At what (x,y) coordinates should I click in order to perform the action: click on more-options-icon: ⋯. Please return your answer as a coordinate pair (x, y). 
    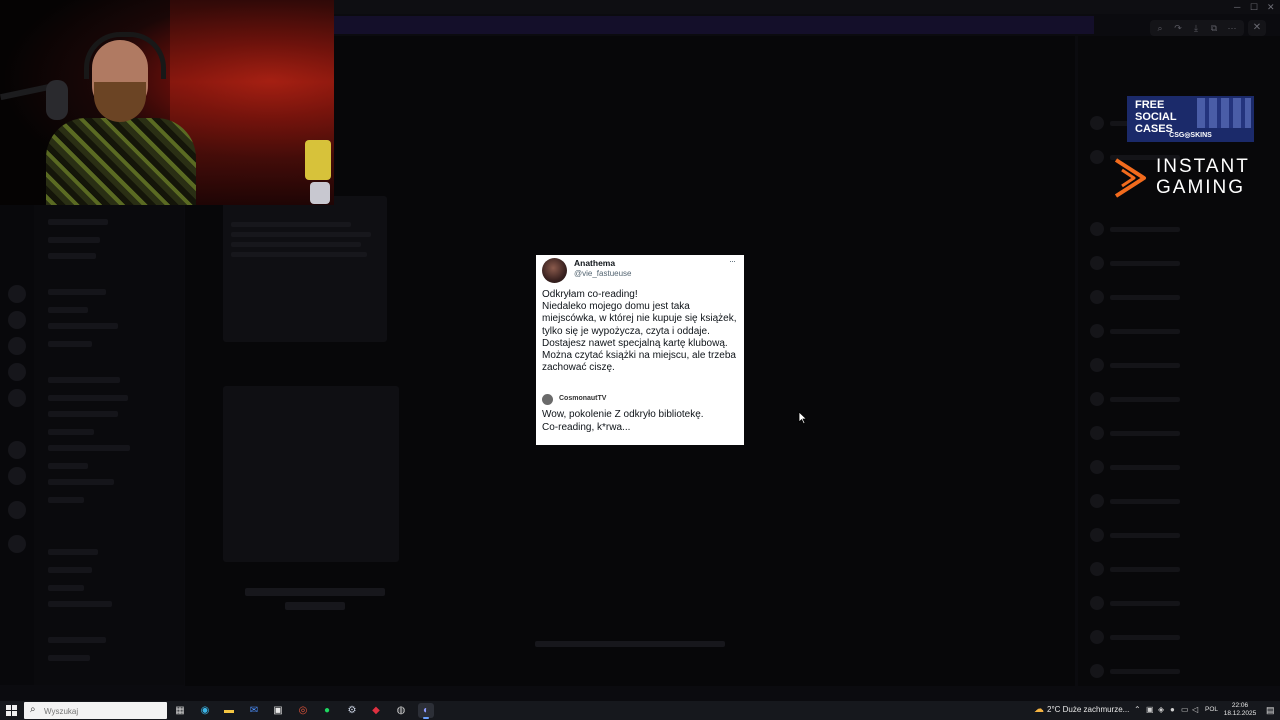
    Looking at the image, I should click on (1232, 28).